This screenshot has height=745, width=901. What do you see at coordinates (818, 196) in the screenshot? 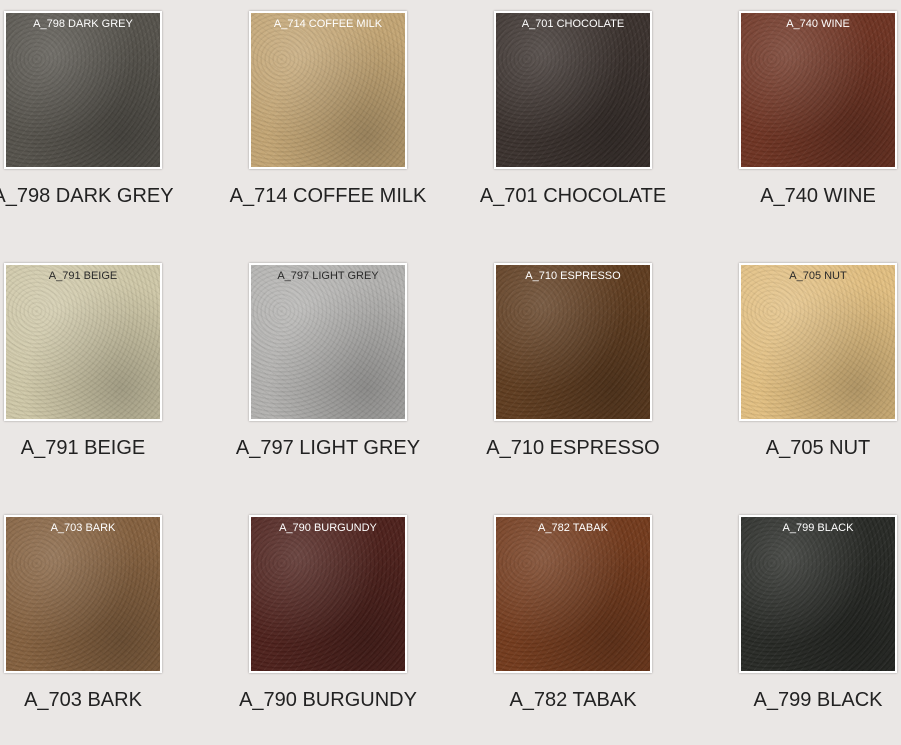
I see `swatch-caption: A_740 WINE` at bounding box center [818, 196].